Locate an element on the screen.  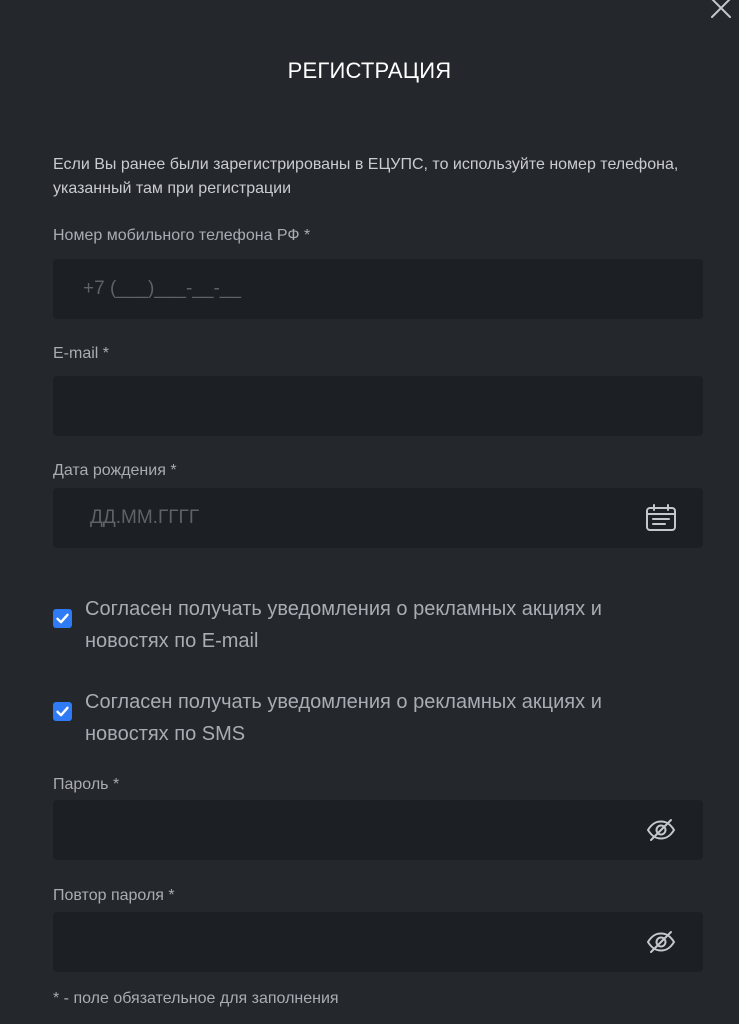
password-repeat-label: Повтор пароля * is located at coordinates (114, 895).